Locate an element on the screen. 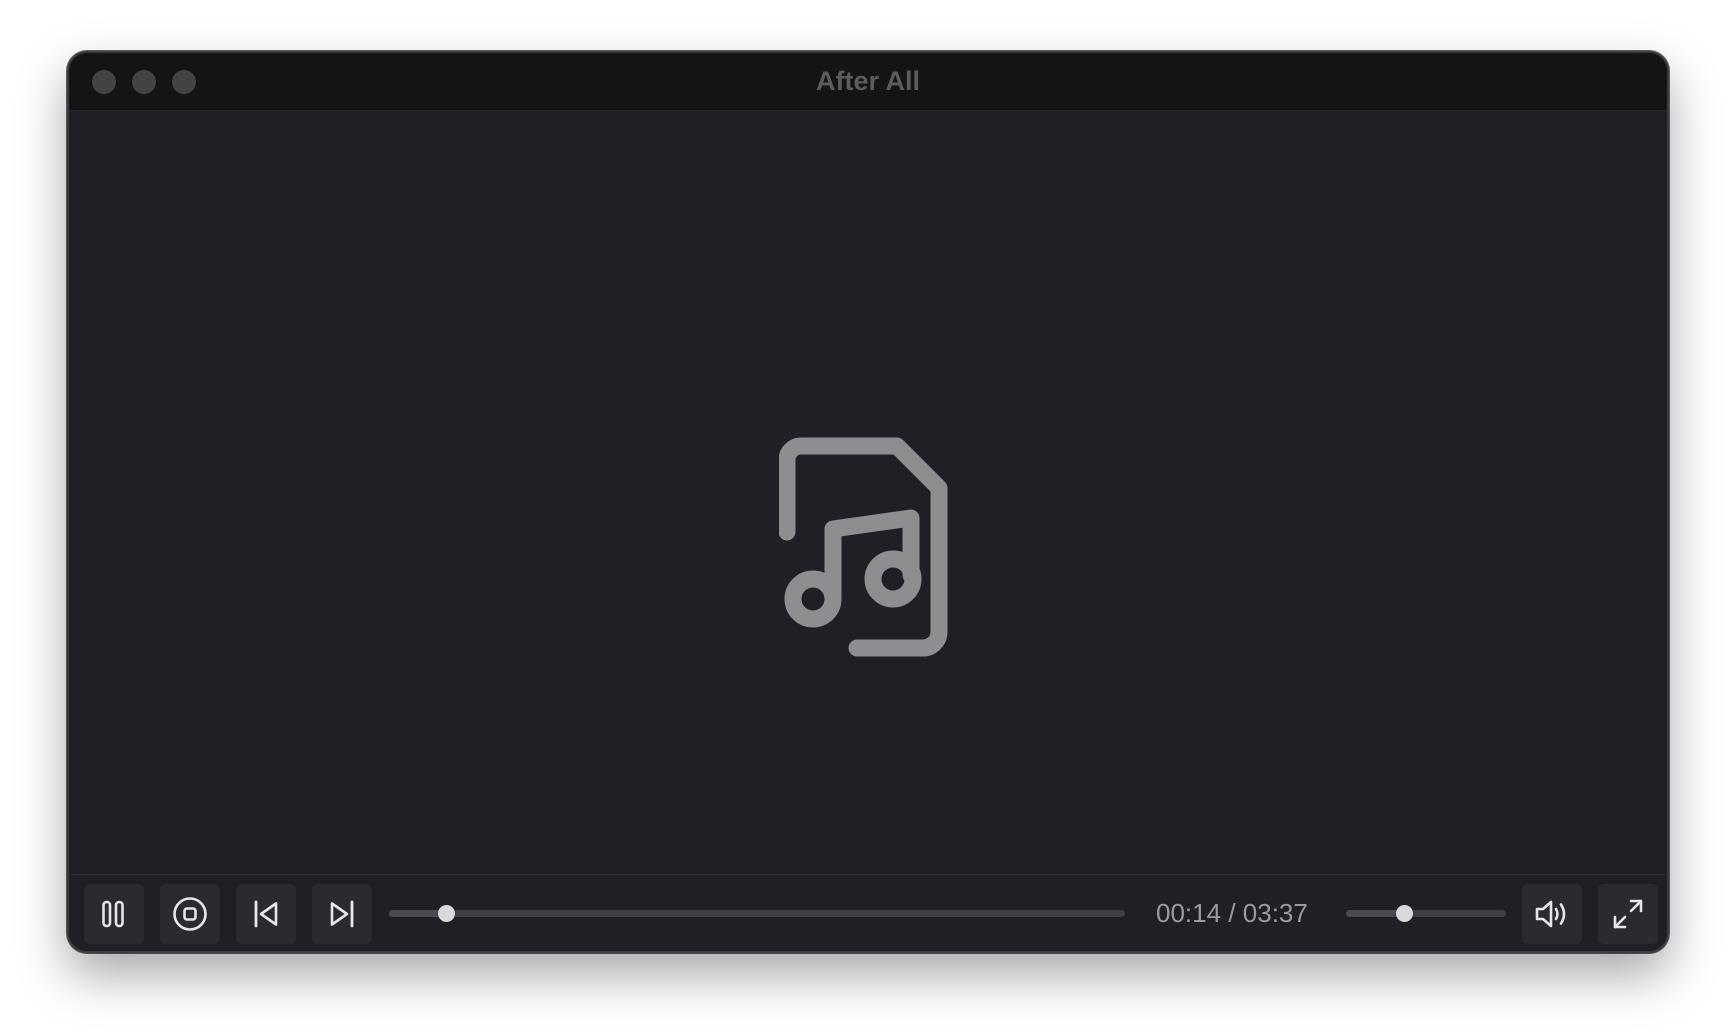  volume-slider-level is located at coordinates (1375, 913).